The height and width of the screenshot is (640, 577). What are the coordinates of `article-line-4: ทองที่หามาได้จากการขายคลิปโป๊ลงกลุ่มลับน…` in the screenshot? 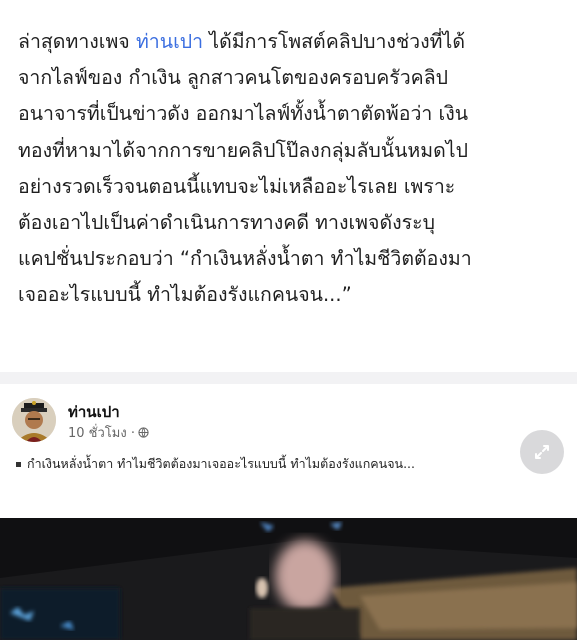 It's located at (243, 150).